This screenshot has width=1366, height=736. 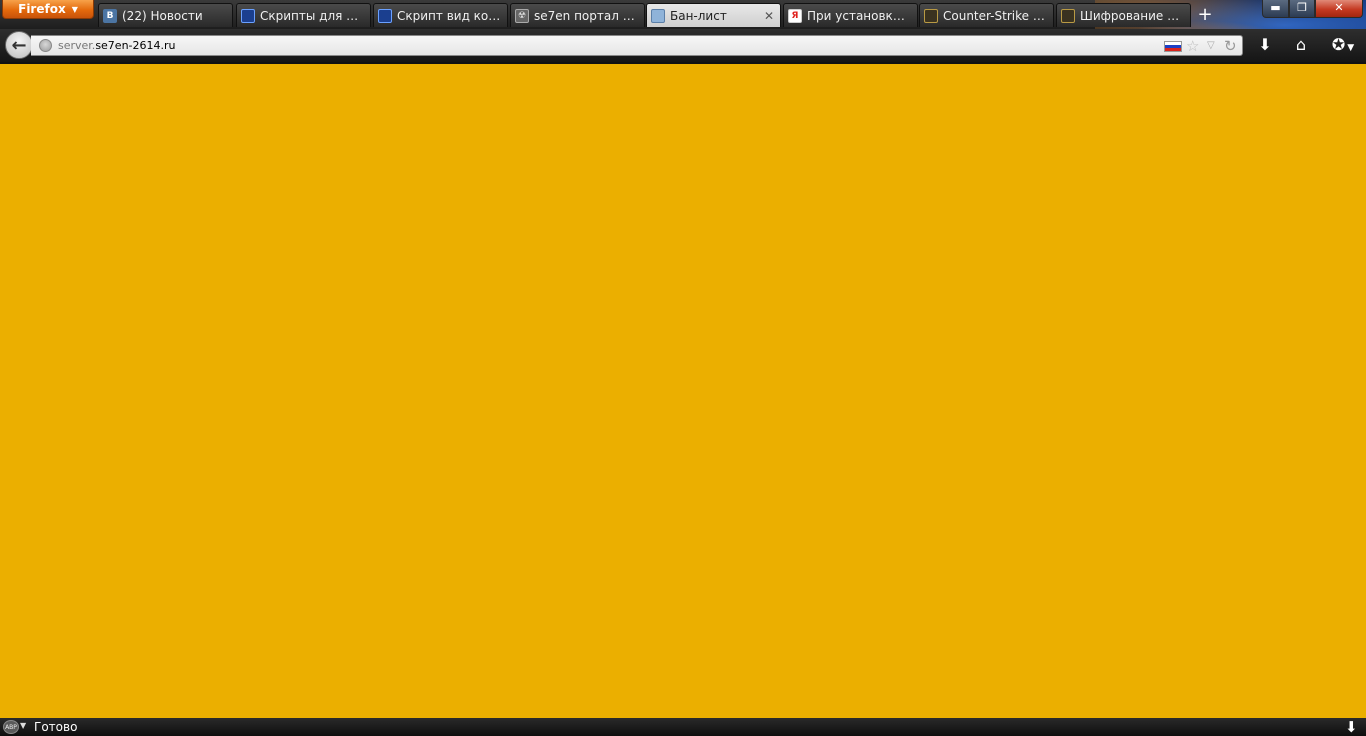 I want to click on home-icon: ⌂, so click(x=1301, y=44).